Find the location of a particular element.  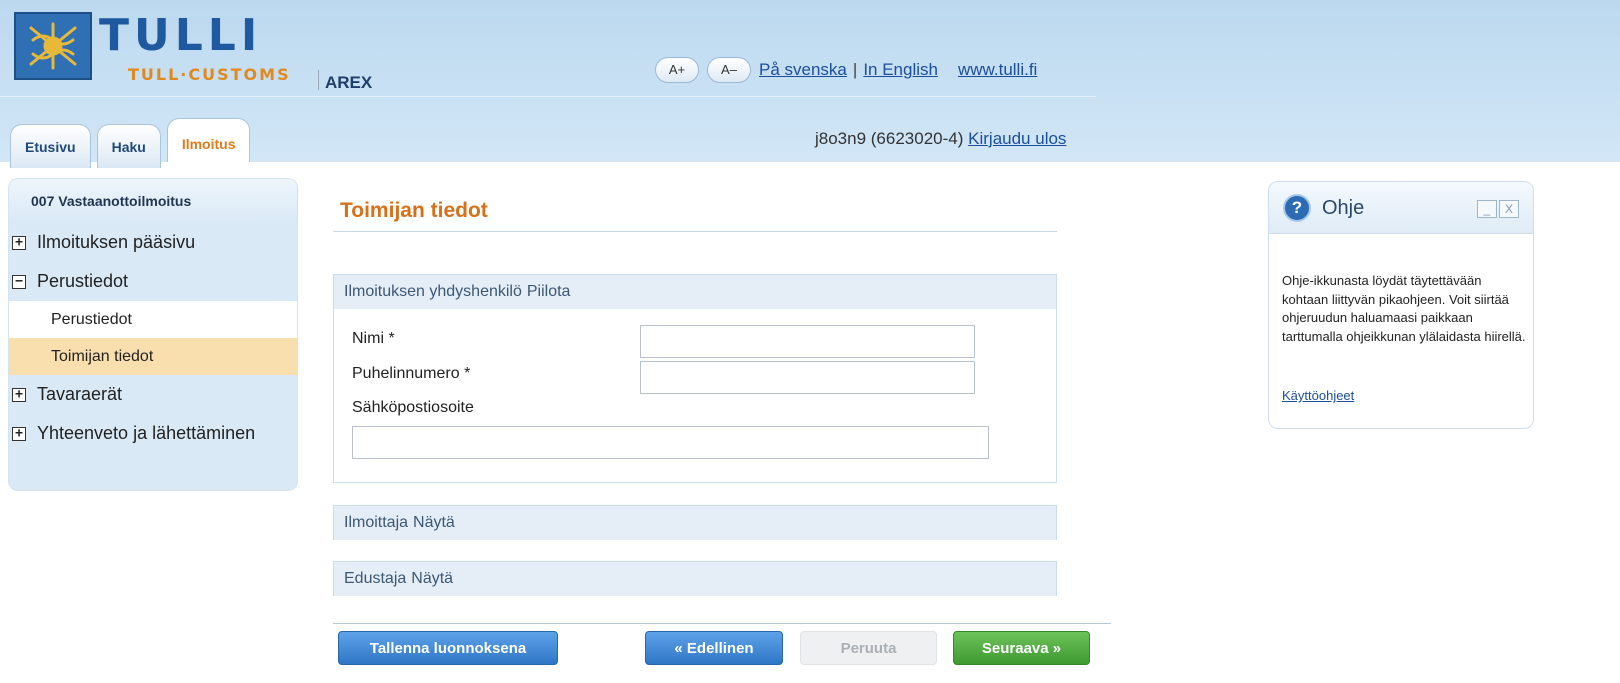

help-title: Ohje is located at coordinates (1343, 208).